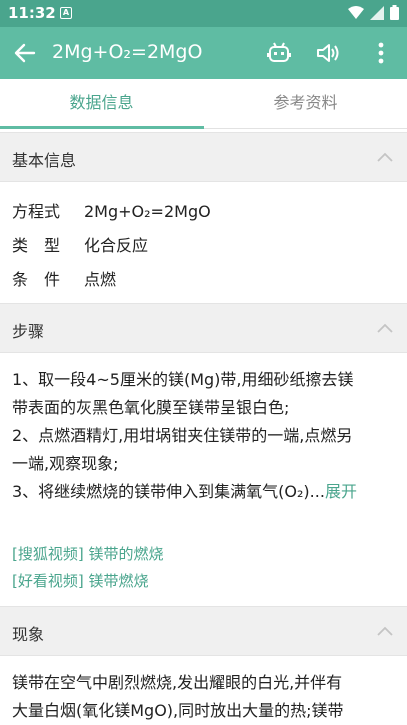 The height and width of the screenshot is (725, 407). Describe the element at coordinates (203, 157) in the screenshot. I see `section-header-basic: 基本信息` at that location.